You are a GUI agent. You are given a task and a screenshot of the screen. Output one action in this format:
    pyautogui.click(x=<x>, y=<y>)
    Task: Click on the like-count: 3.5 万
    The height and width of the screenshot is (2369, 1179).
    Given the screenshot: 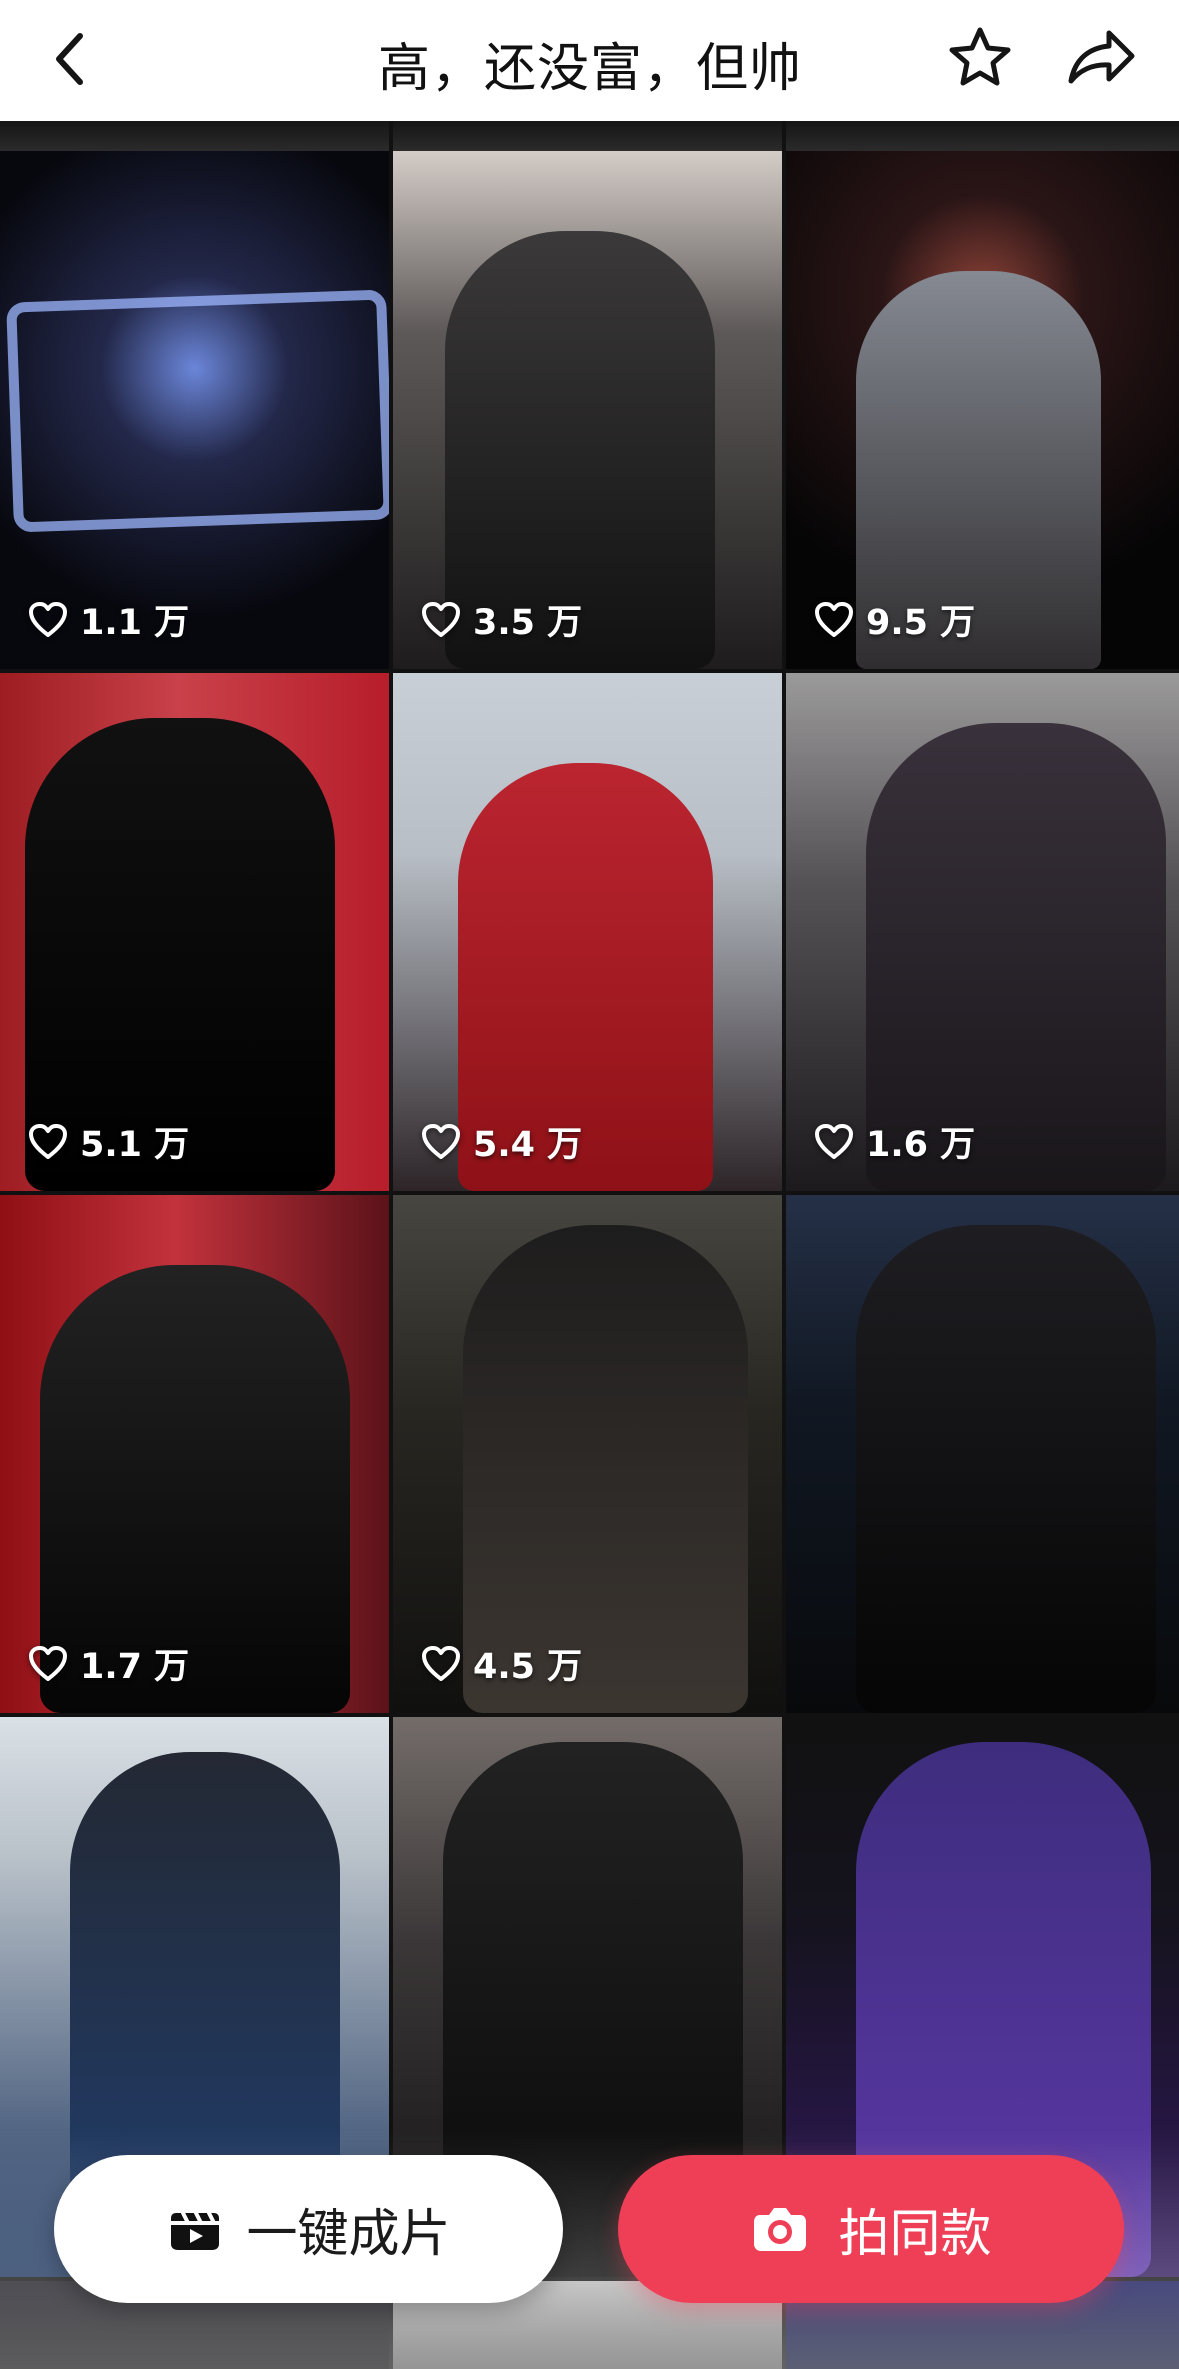 What is the action you would take?
    pyautogui.click(x=501, y=619)
    